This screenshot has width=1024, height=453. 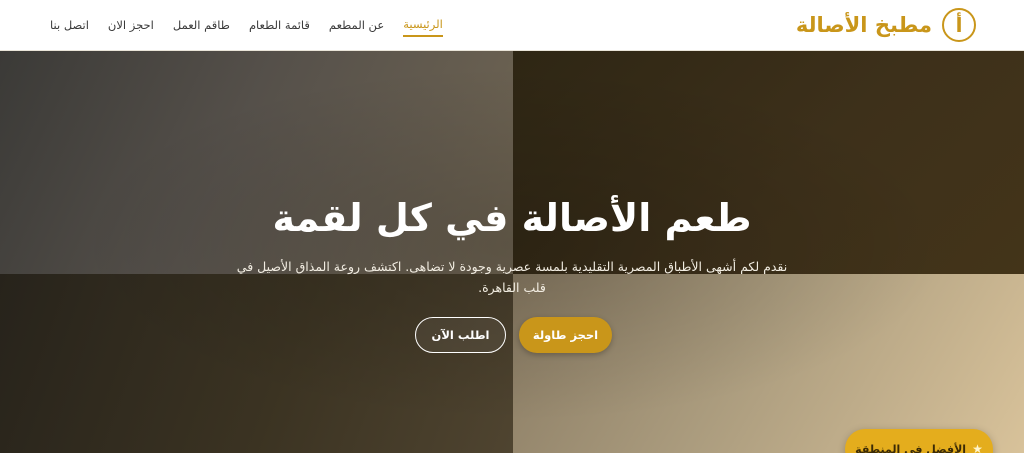 I want to click on book-table-button: احجز طاولة, so click(x=565, y=335).